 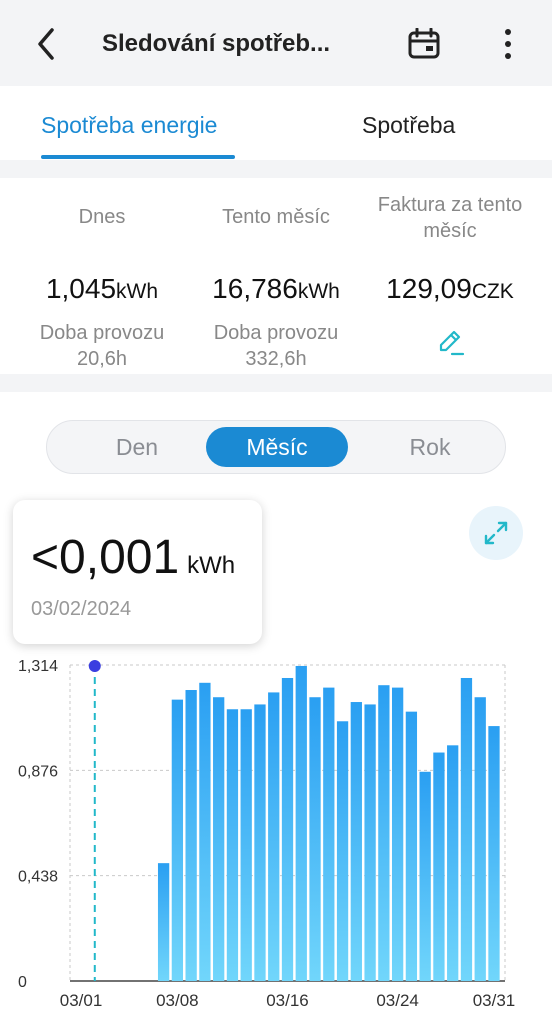 I want to click on stat-invoice: Faktura za tento měsíc 129,09CZK, so click(x=450, y=276).